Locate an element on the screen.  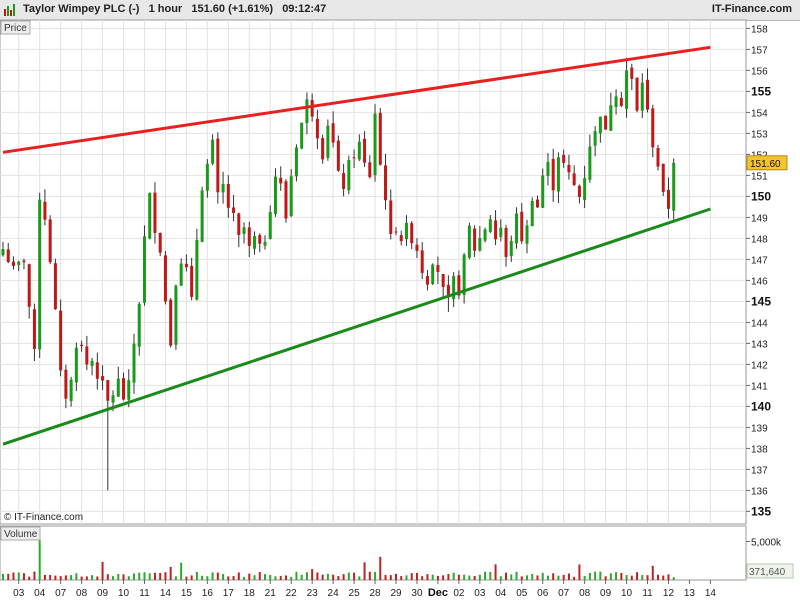
price-tick-label: 137 is located at coordinates (759, 470).